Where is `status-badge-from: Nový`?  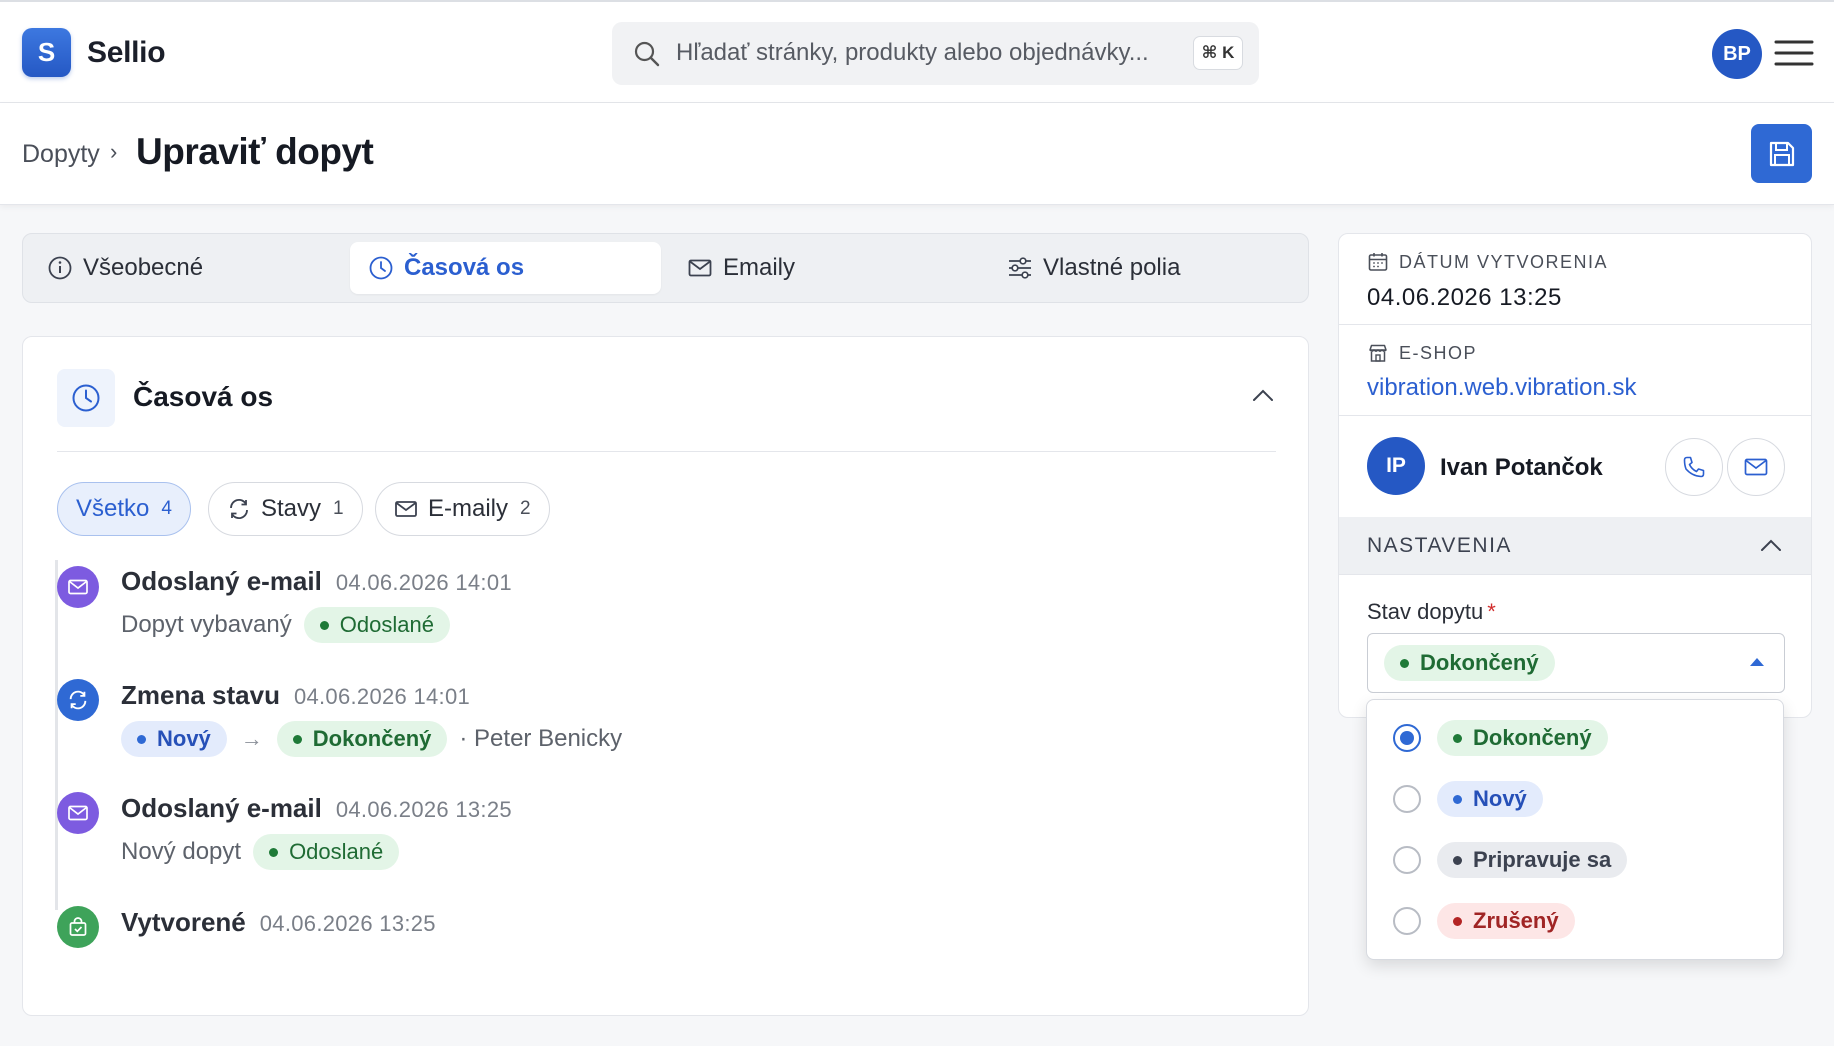 status-badge-from: Nový is located at coordinates (174, 739).